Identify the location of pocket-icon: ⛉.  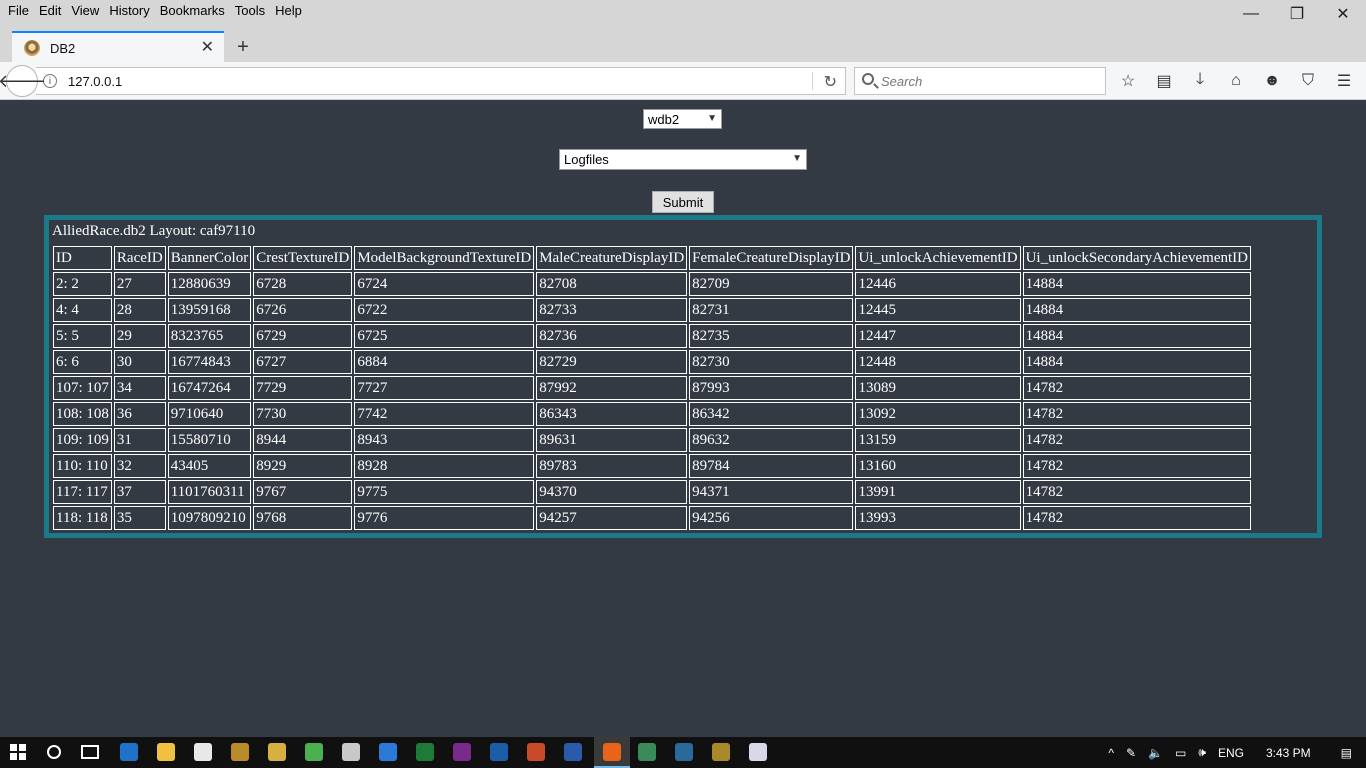
(1308, 81).